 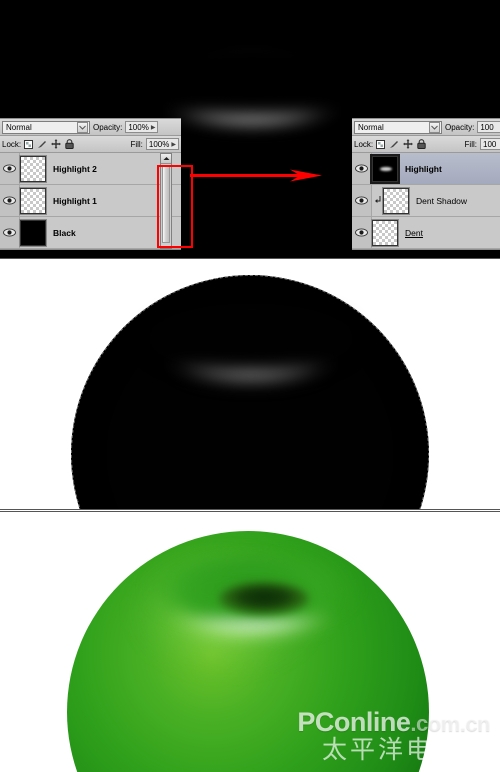 I want to click on layers-panel-scrollbar, so click(x=166, y=201).